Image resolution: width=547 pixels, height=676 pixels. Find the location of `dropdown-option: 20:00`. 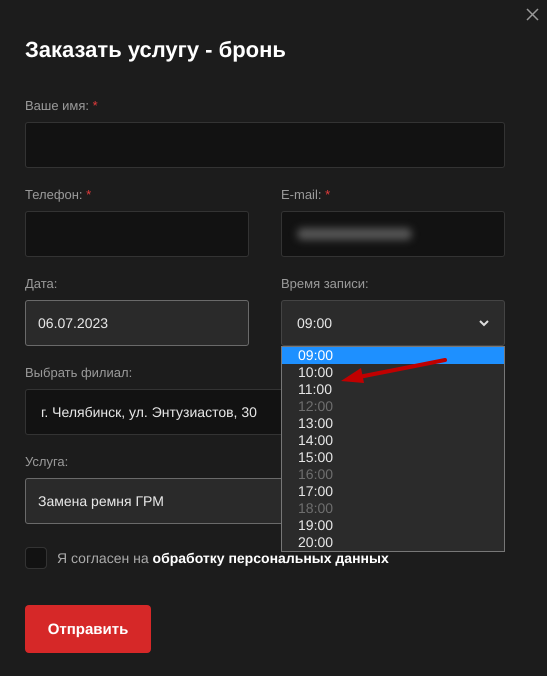

dropdown-option: 20:00 is located at coordinates (393, 542).